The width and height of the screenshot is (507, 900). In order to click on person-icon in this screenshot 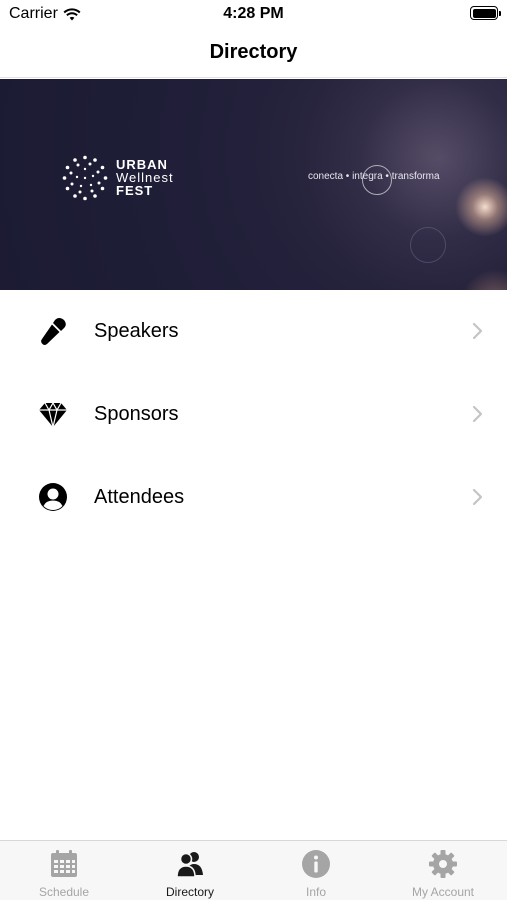, I will do `click(53, 497)`.